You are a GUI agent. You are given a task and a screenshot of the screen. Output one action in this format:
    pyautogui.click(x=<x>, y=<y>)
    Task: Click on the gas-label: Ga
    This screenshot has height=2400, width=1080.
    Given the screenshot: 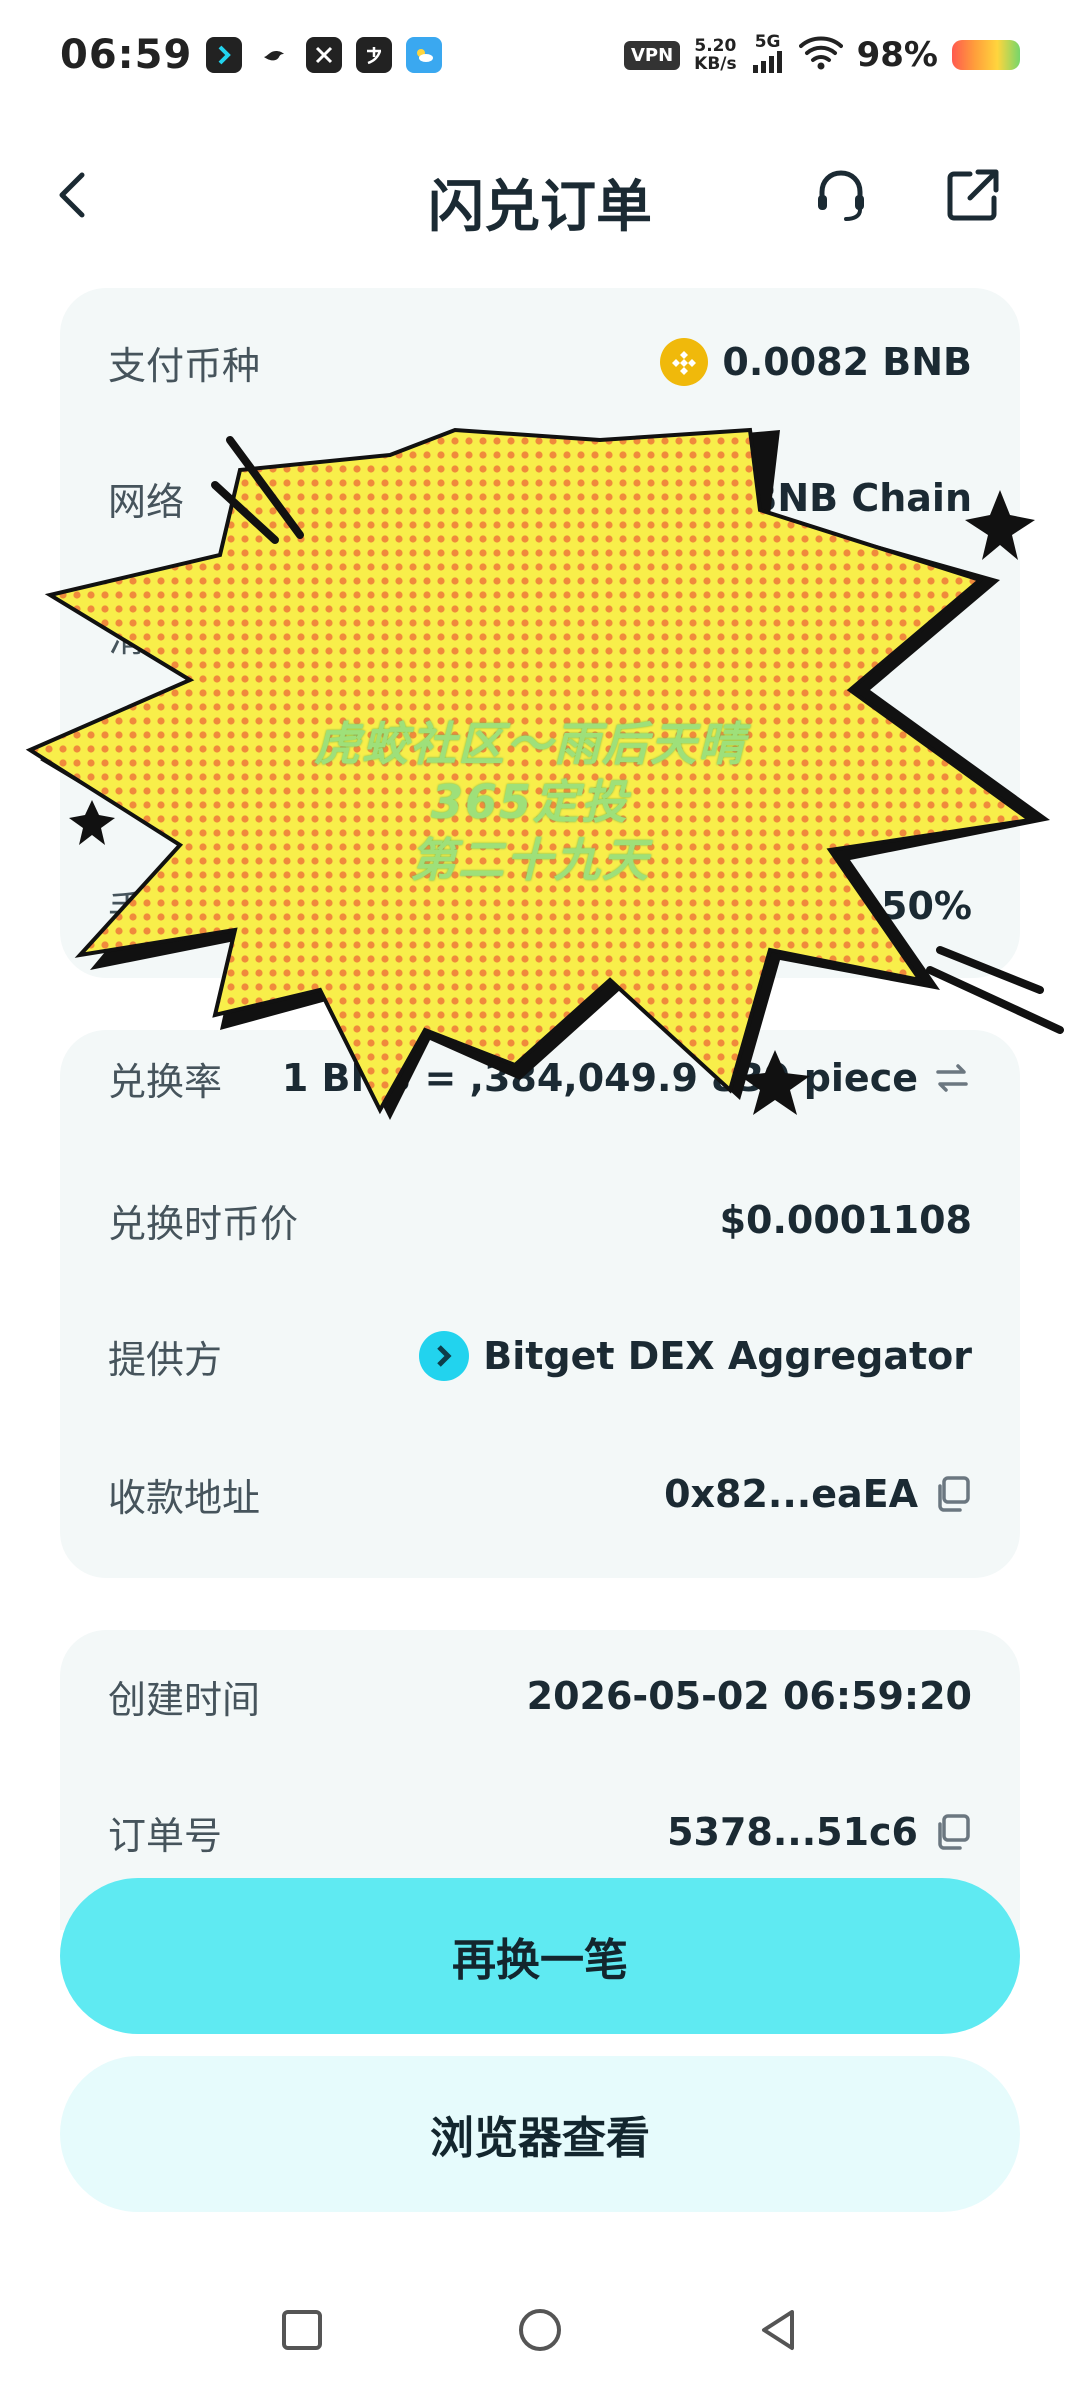 What is the action you would take?
    pyautogui.click(x=134, y=770)
    